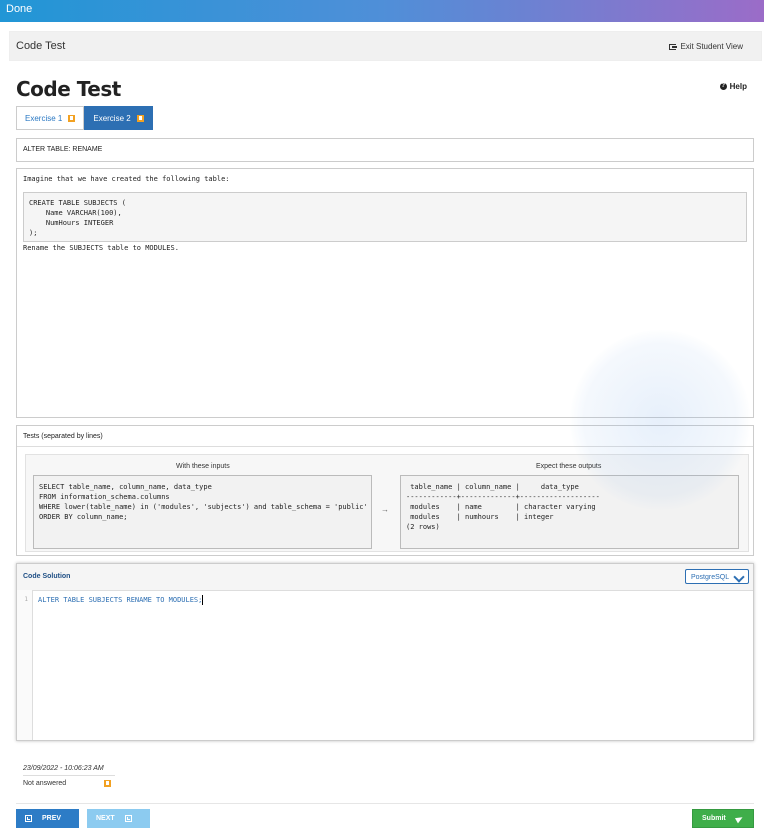 Image resolution: width=764 pixels, height=838 pixels. I want to click on chevron-down-icon, so click(739, 577).